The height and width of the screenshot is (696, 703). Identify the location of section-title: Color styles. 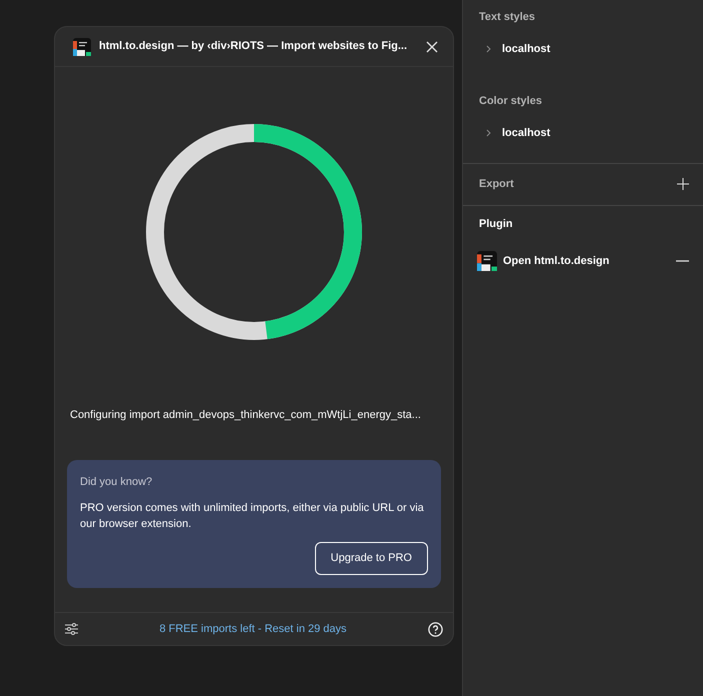
(510, 101).